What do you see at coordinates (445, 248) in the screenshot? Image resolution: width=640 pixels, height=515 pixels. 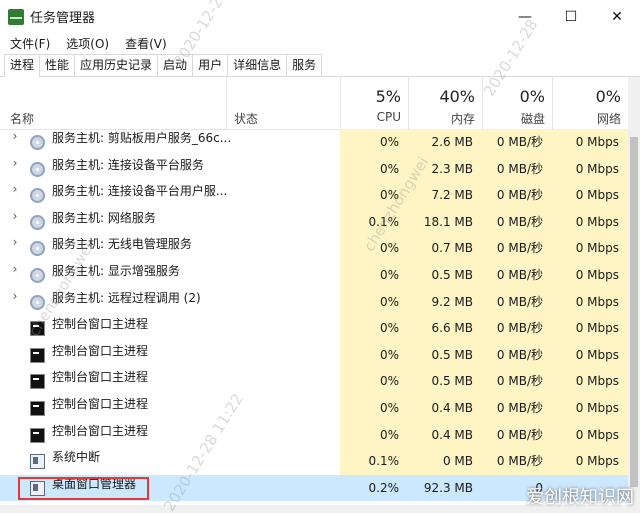 I see `process-memory: 0.7 MB` at bounding box center [445, 248].